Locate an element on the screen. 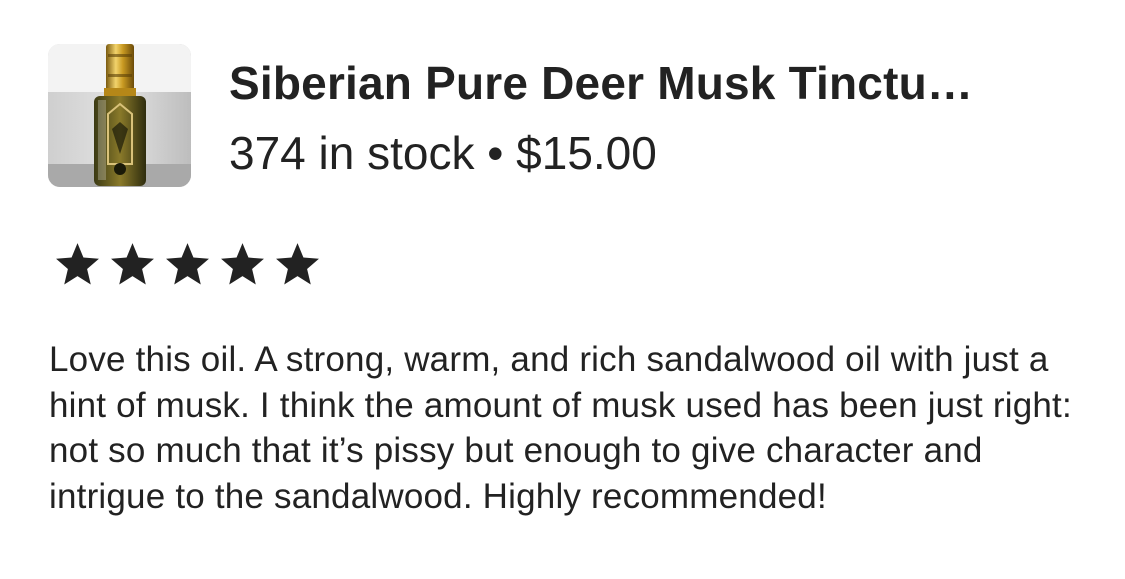  stock-count: 374 in stock is located at coordinates (352, 153).